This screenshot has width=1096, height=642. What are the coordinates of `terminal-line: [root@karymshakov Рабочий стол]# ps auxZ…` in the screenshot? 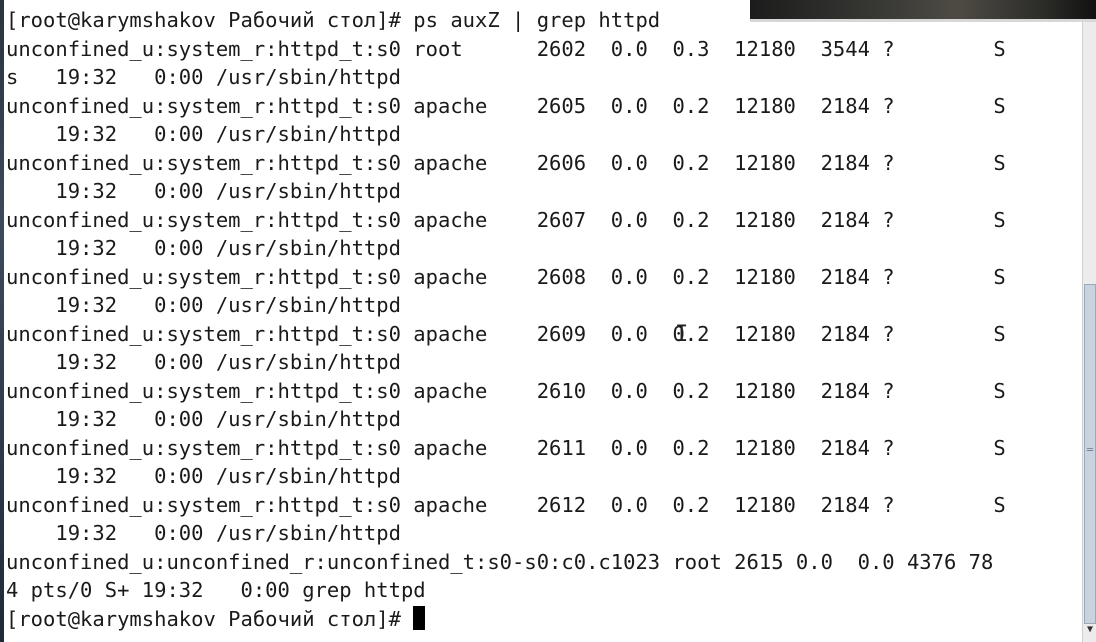 It's located at (333, 20).